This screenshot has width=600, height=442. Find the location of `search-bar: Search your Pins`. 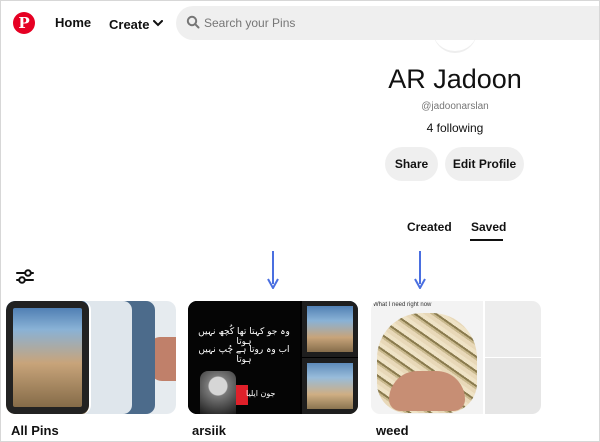

search-bar: Search your Pins is located at coordinates (387, 23).